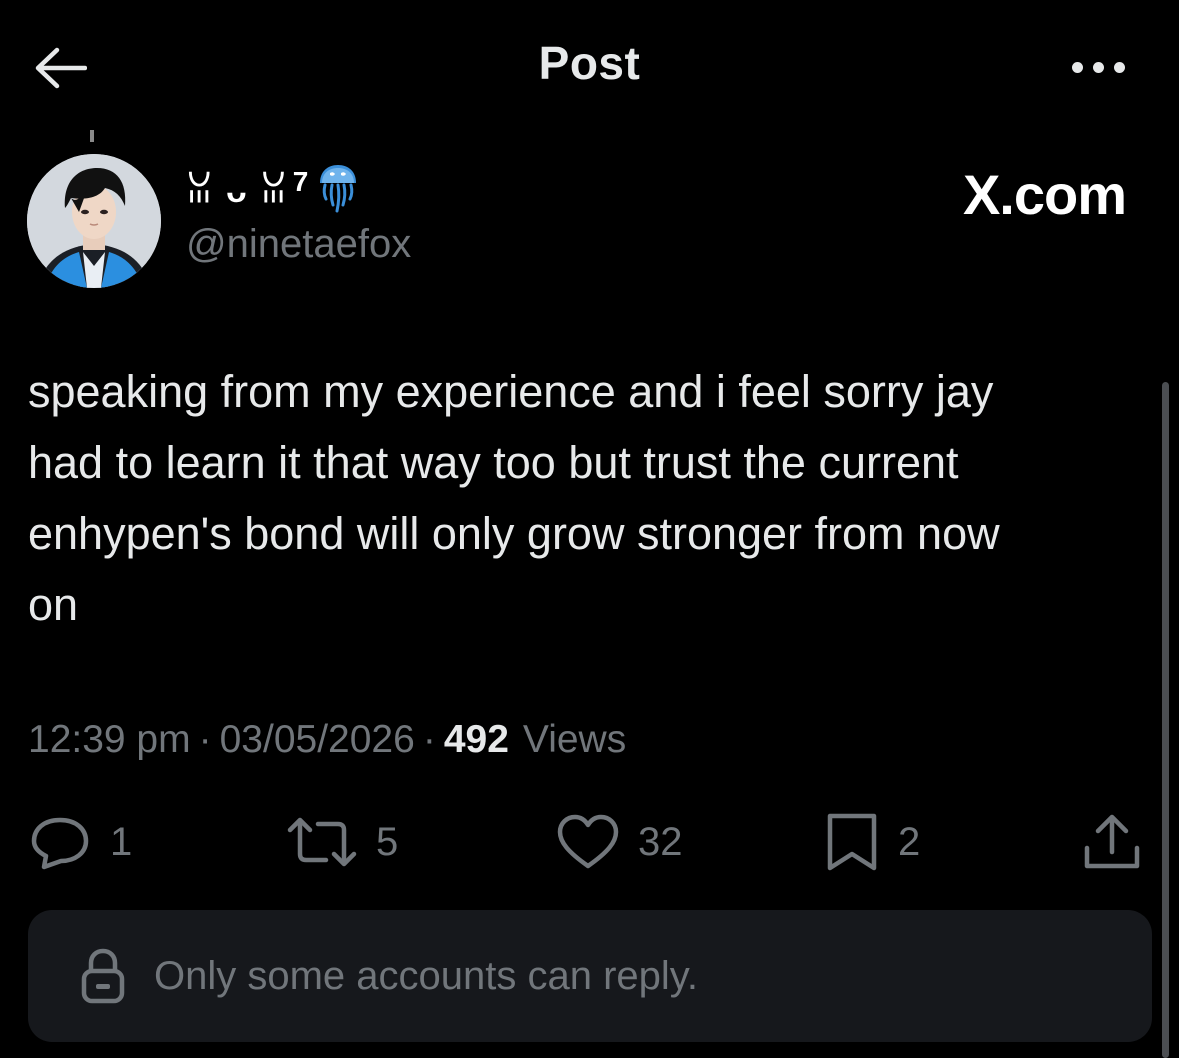  I want to click on author-display-name: ꈍ ᴗ ꈍ 7, so click(273, 188).